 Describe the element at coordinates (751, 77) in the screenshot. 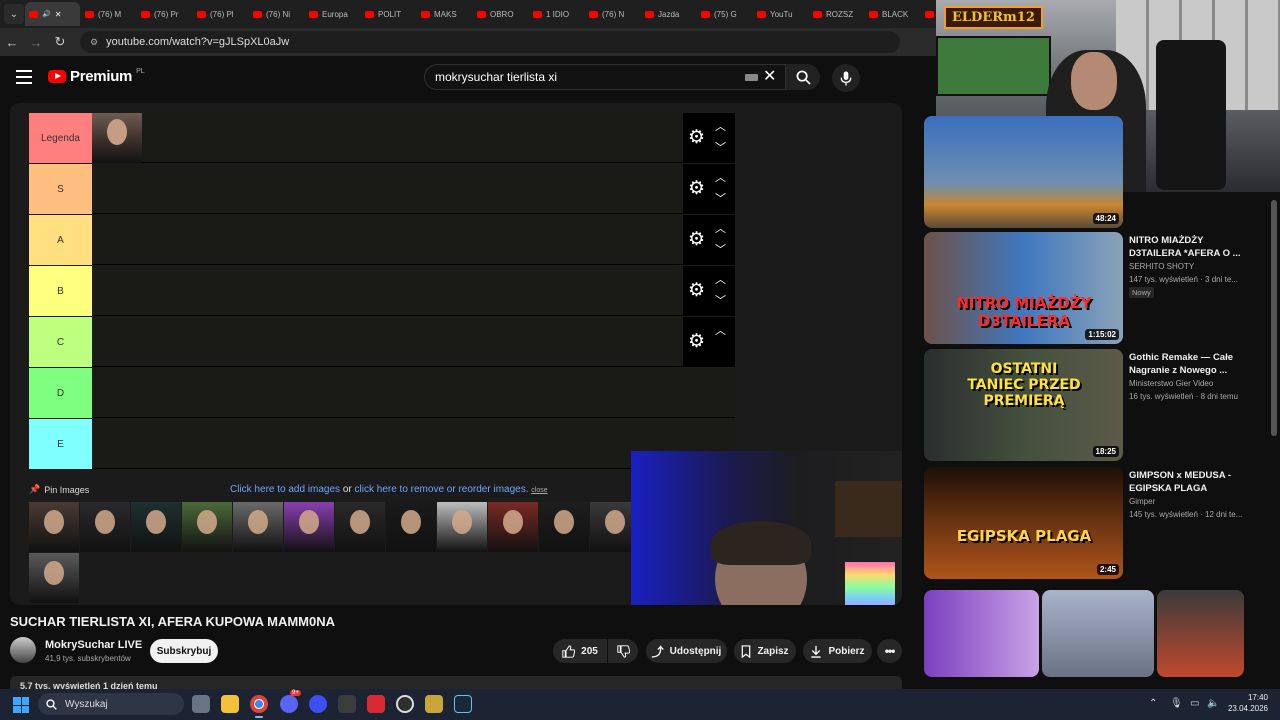

I see `keyboard-icon` at that location.